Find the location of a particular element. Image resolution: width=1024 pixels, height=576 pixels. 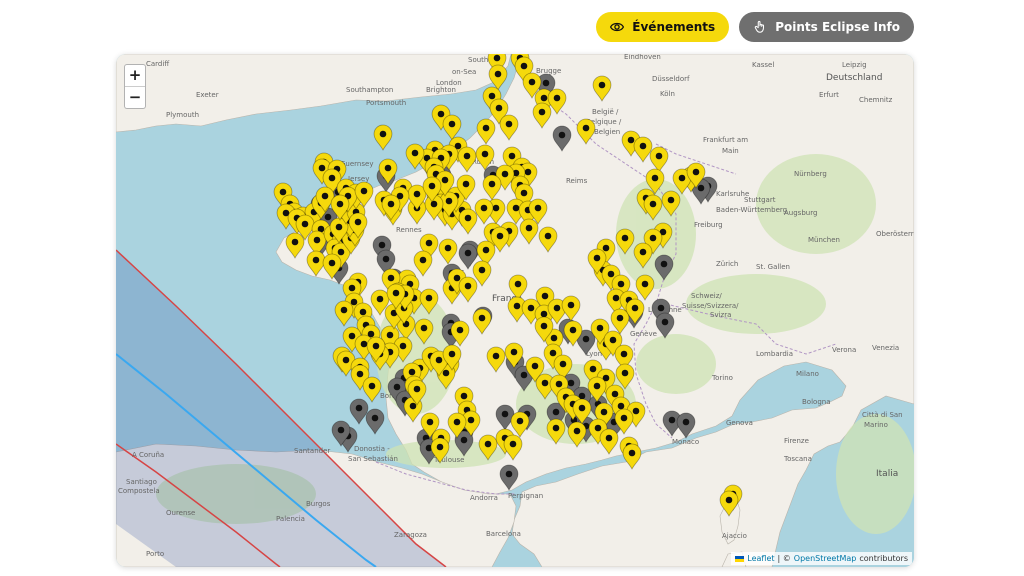

place-label: Torino is located at coordinates (722, 378).